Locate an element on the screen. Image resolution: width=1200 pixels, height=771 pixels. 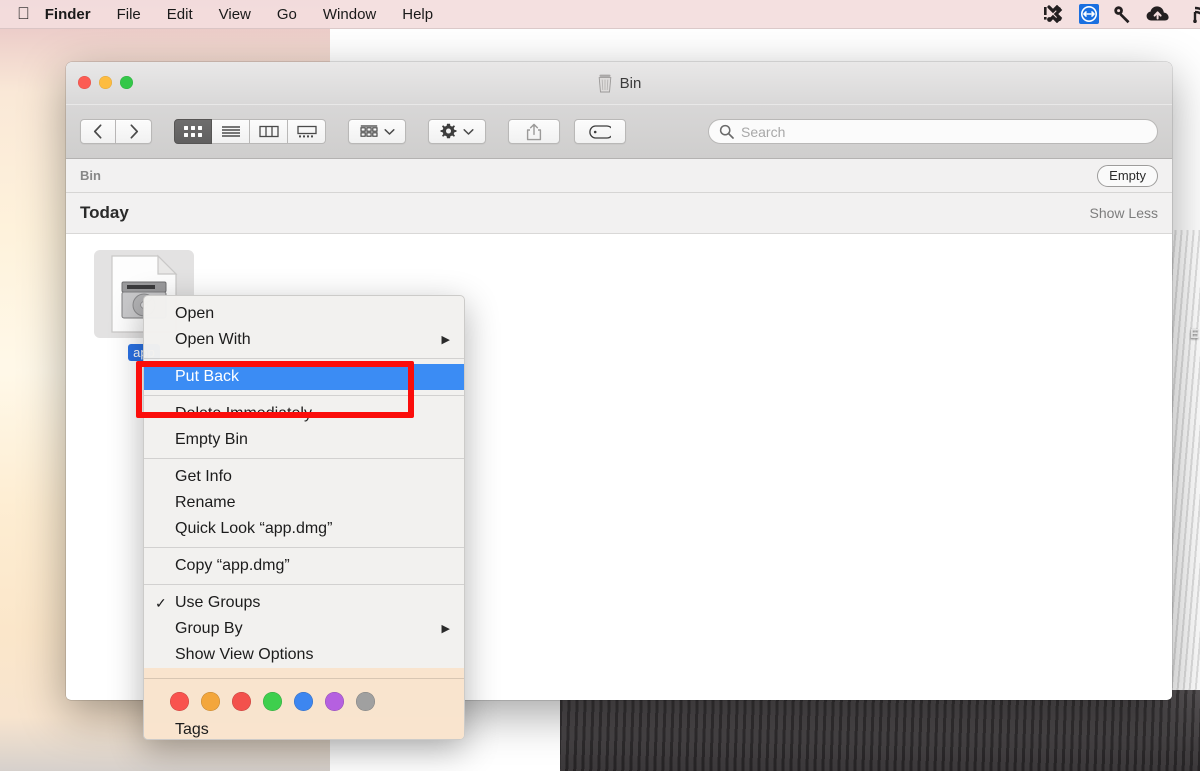
search-icon is located at coordinates (726, 131).